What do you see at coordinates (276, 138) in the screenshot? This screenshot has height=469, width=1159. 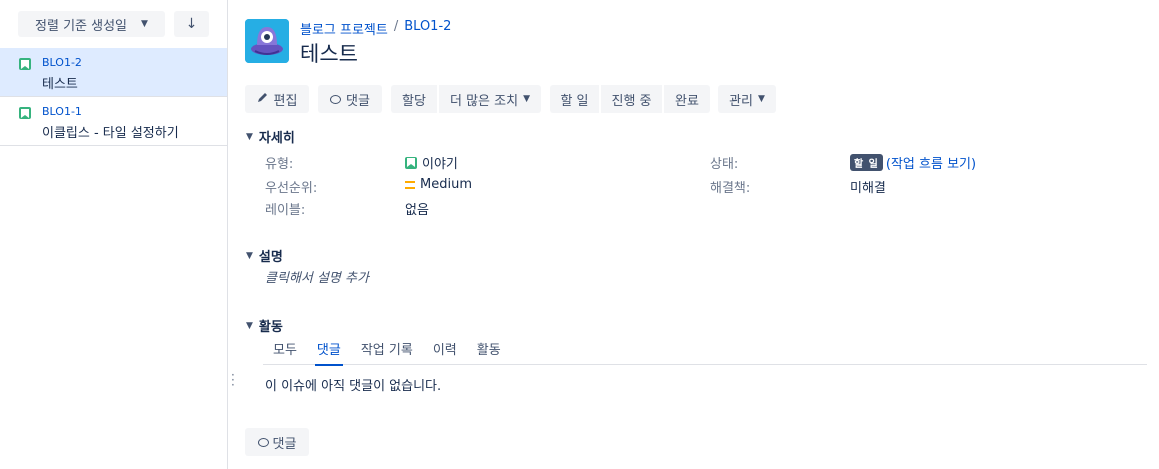 I see `details-heading: 자세히` at bounding box center [276, 138].